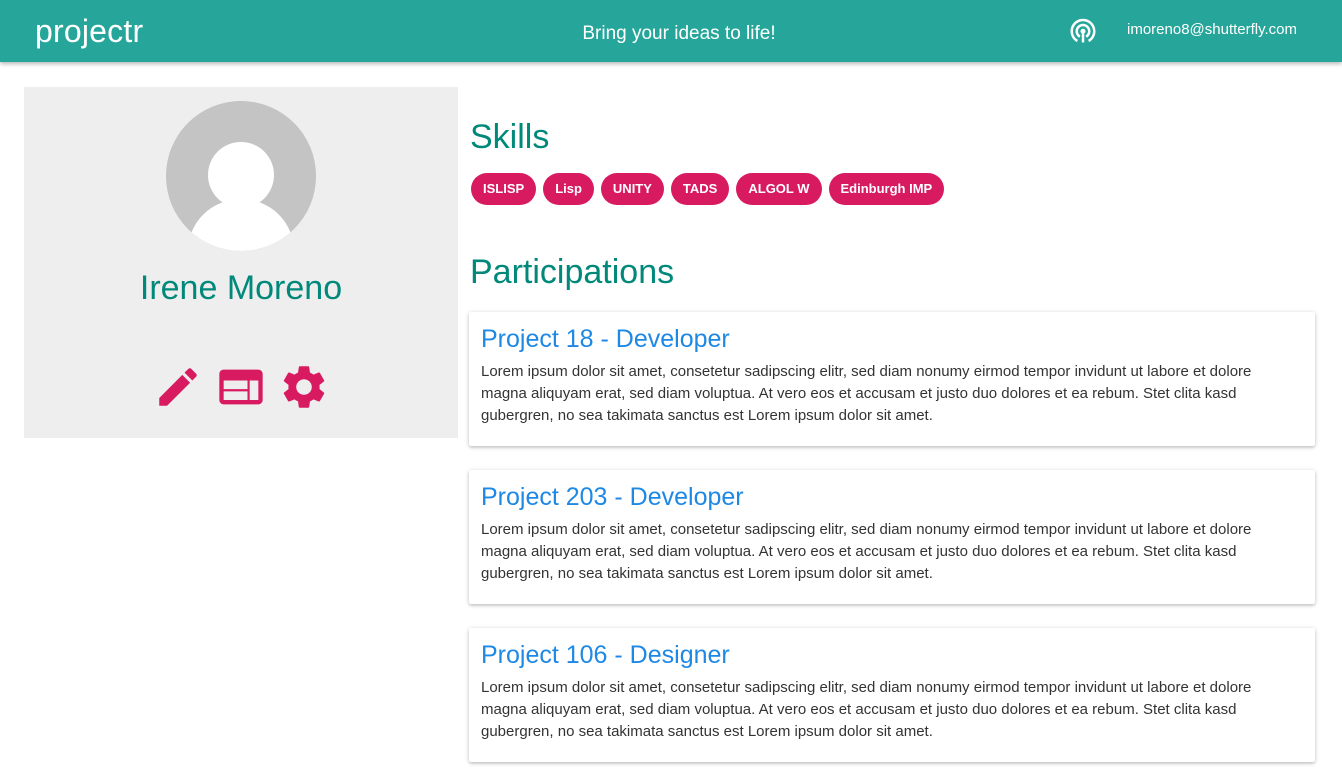  What do you see at coordinates (1212, 30) in the screenshot?
I see `user-email: imoreno8@shutterfly.com` at bounding box center [1212, 30].